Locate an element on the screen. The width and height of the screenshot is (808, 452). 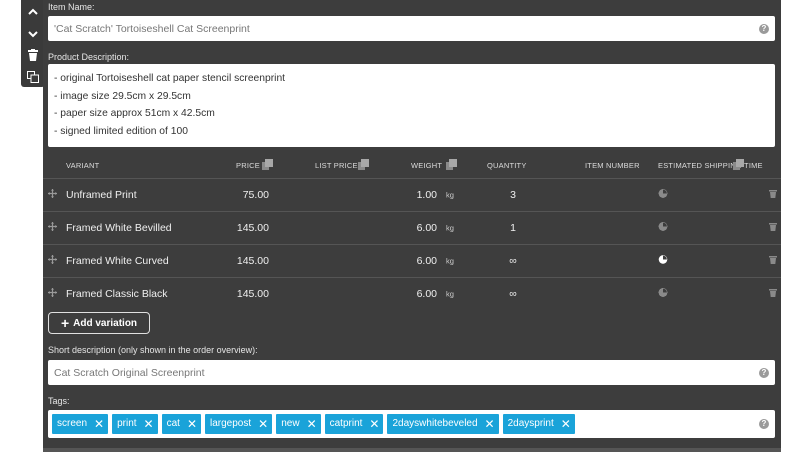
variant-row: Framed White Bevilled 145.00 6.00 kg 1 is located at coordinates (412, 227).